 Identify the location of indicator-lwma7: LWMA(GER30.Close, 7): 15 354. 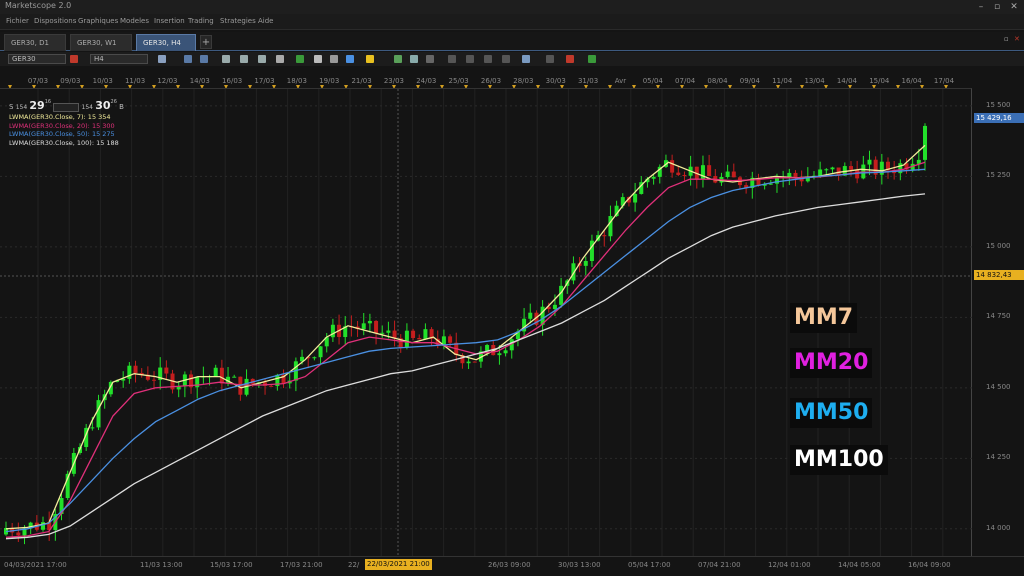
(60, 117).